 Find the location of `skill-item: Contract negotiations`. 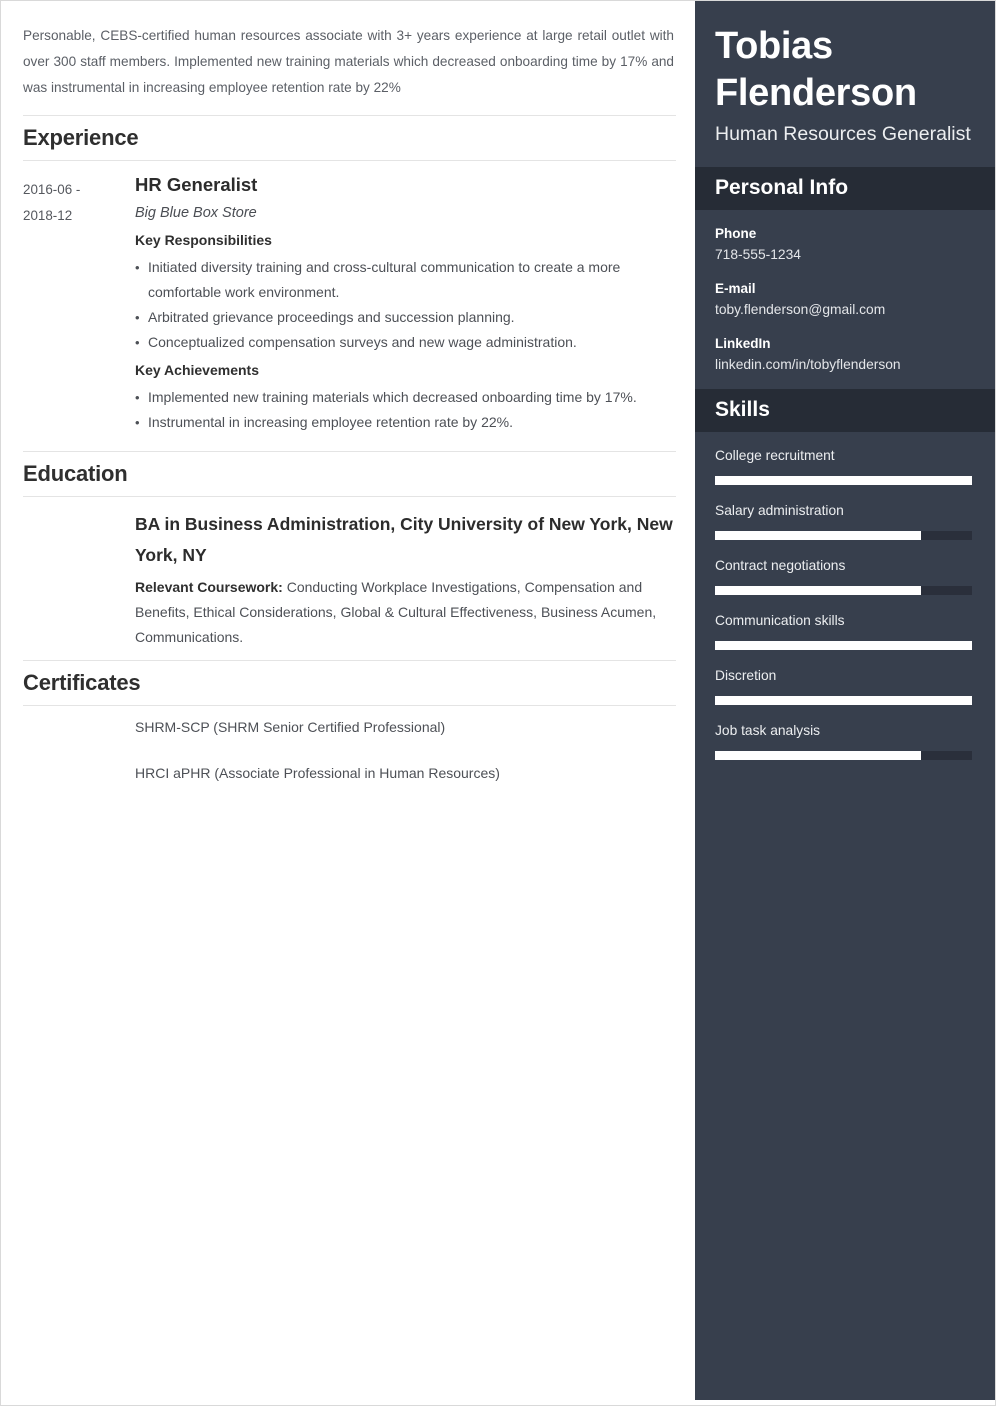

skill-item: Contract negotiations is located at coordinates (845, 575).